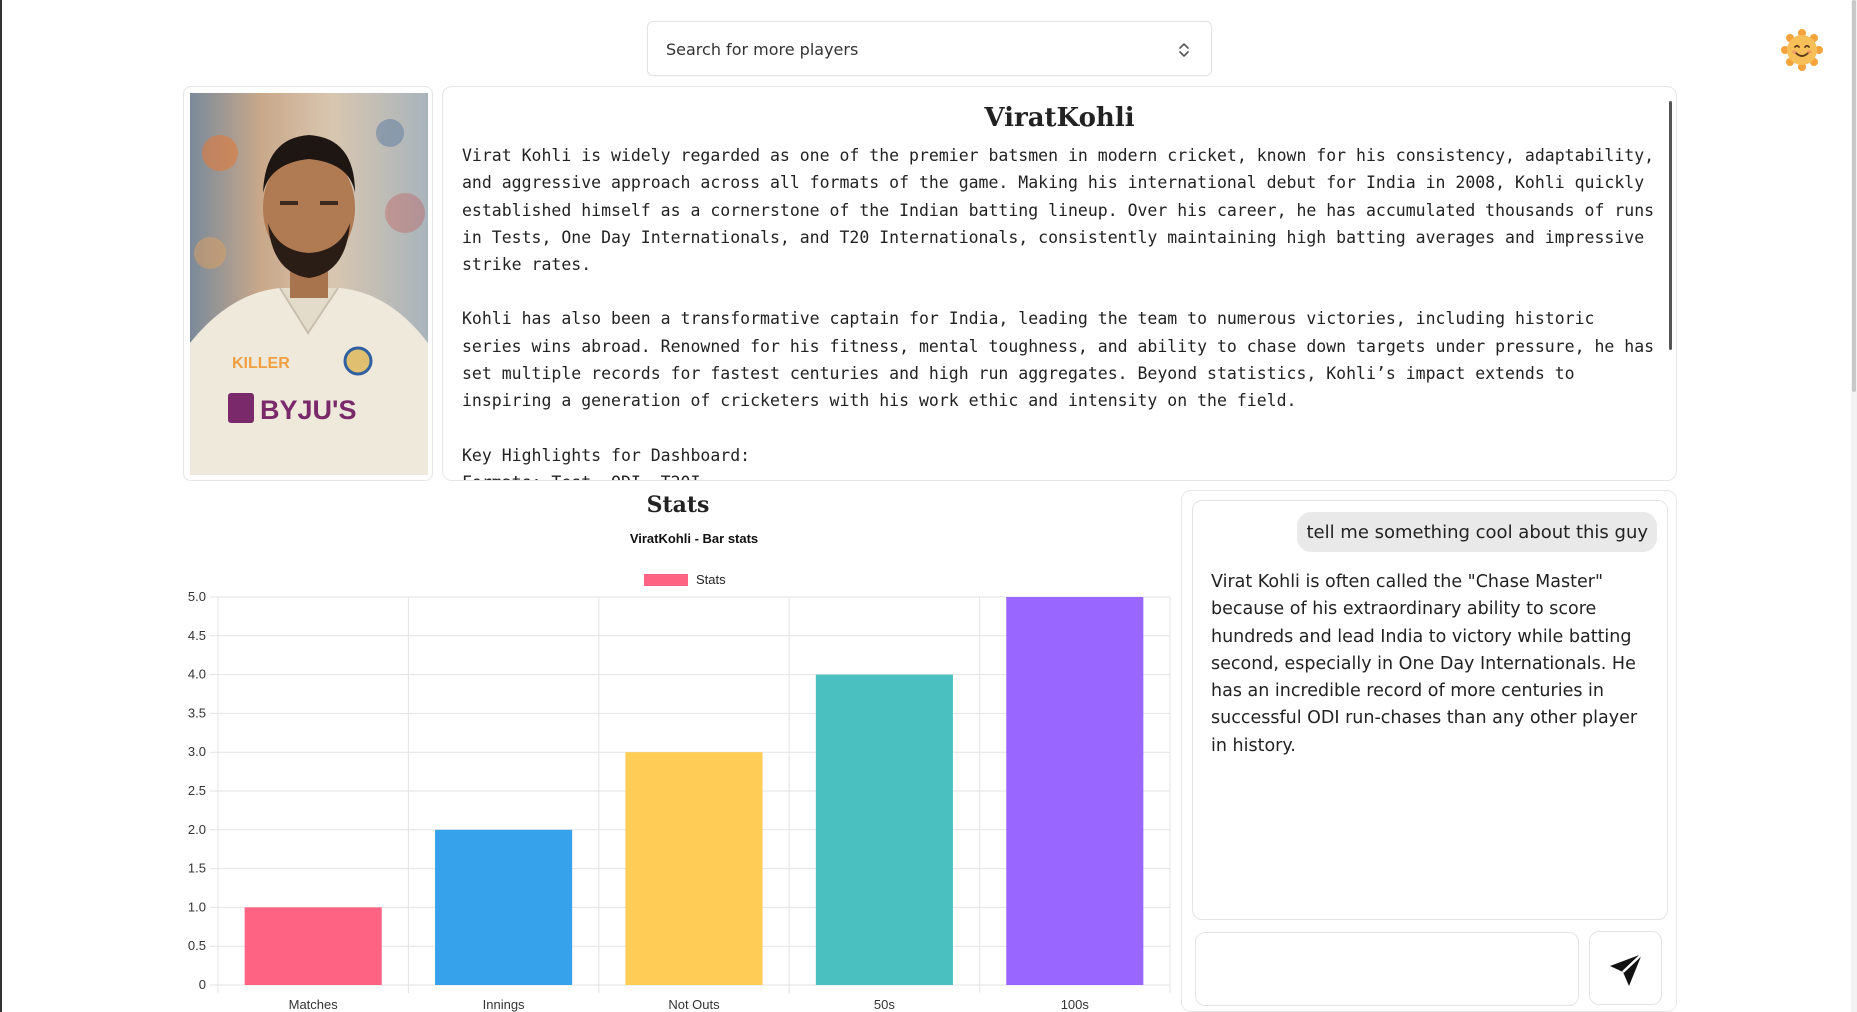 The width and height of the screenshot is (1857, 1012). I want to click on player-name-heading: ViratKohli, so click(1059, 118).